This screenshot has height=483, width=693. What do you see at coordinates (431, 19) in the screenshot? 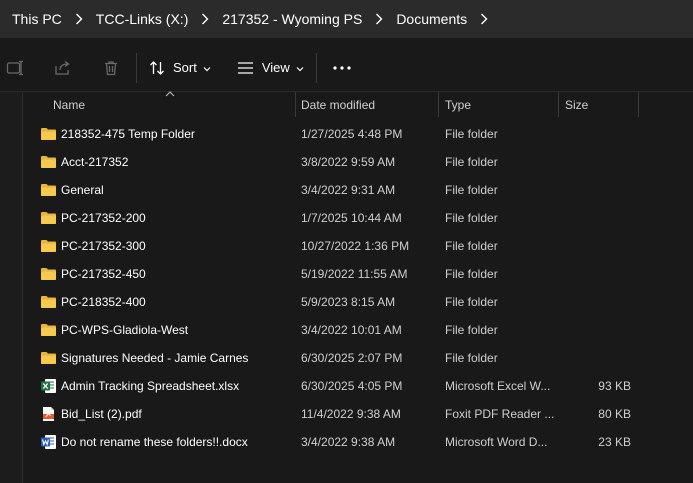
I see `breadcrumb-documents: Documents` at bounding box center [431, 19].